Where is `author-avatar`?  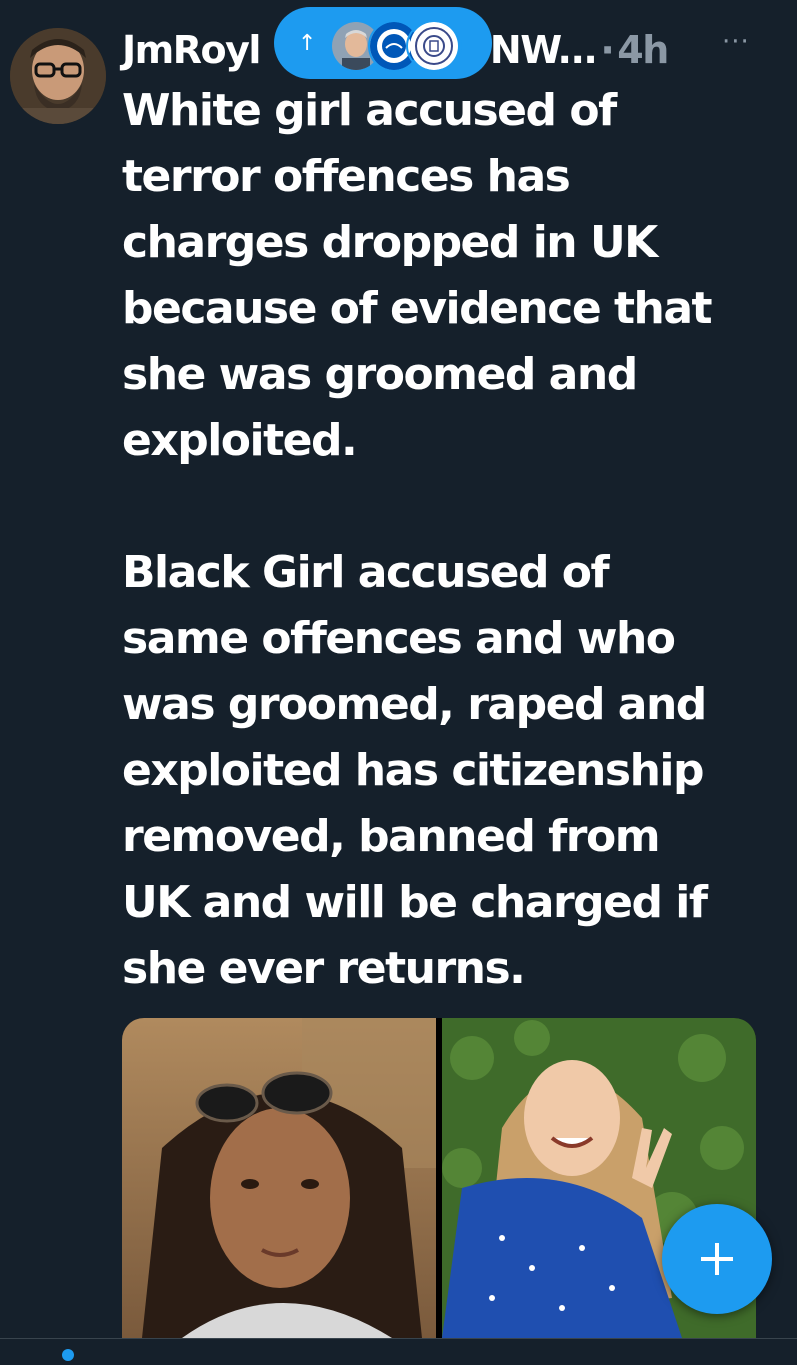 author-avatar is located at coordinates (58, 76).